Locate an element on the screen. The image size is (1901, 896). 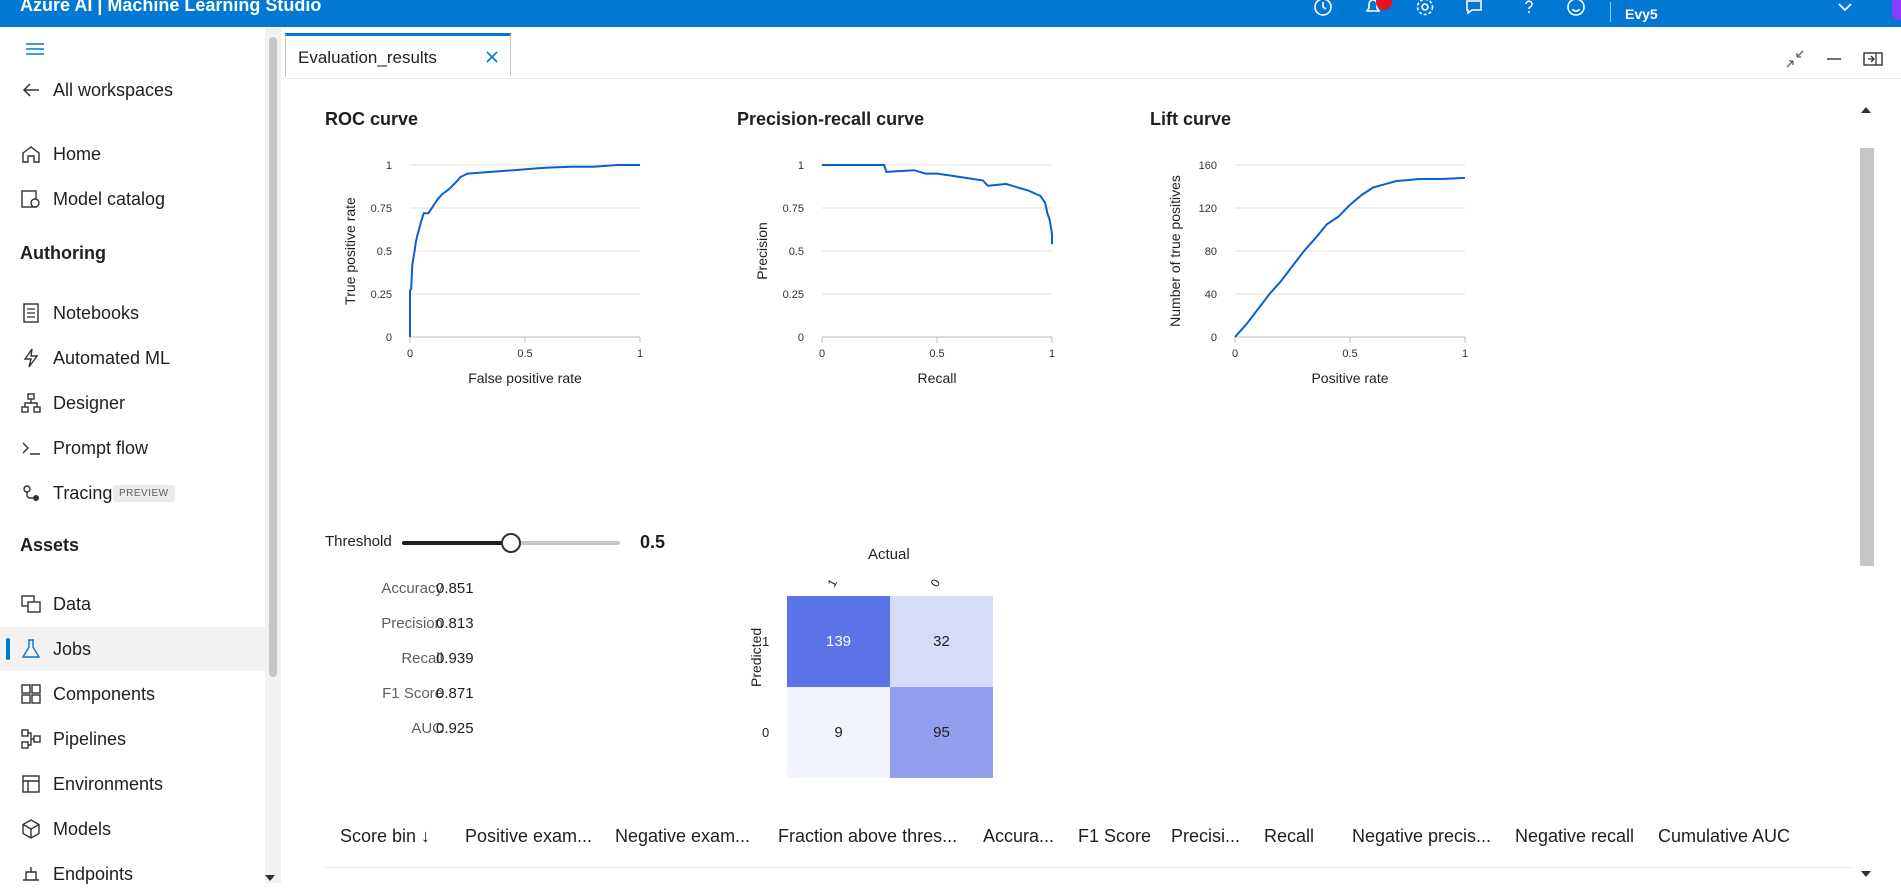
metric-row: F1 Score 0.871 is located at coordinates (455, 697).